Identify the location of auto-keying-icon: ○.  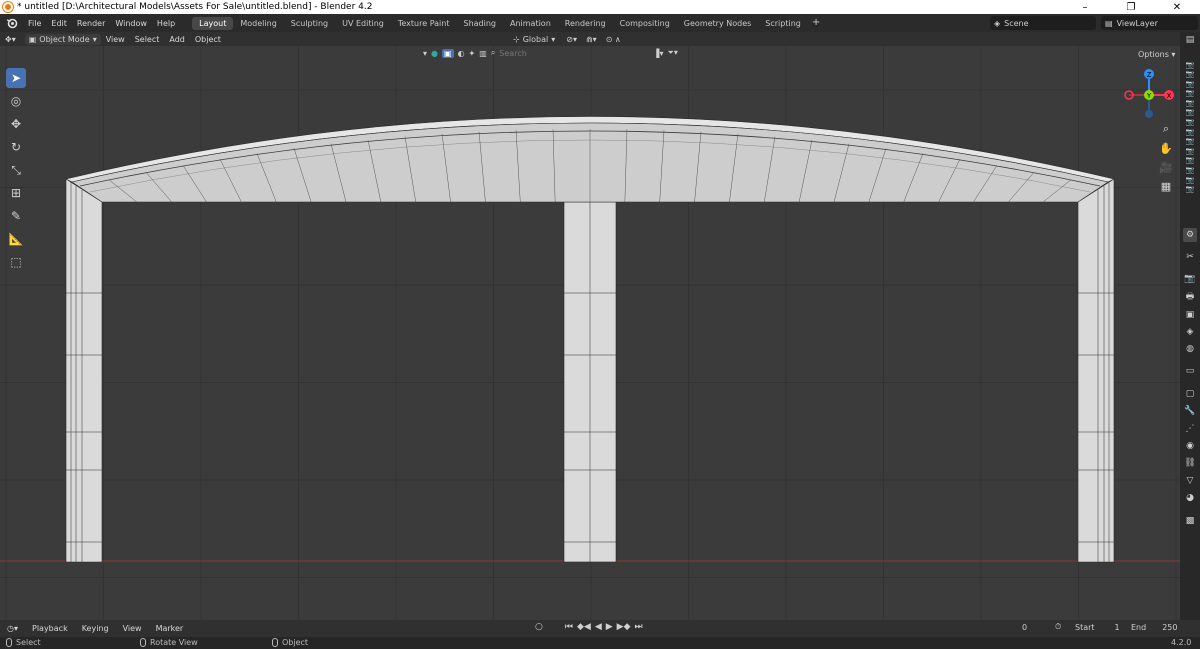
(539, 627).